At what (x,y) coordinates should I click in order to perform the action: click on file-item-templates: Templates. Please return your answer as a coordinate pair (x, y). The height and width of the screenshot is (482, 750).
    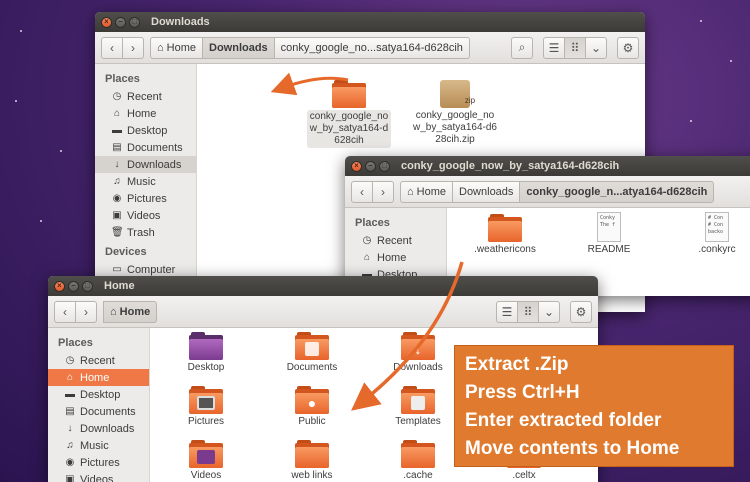
    Looking at the image, I should click on (418, 407).